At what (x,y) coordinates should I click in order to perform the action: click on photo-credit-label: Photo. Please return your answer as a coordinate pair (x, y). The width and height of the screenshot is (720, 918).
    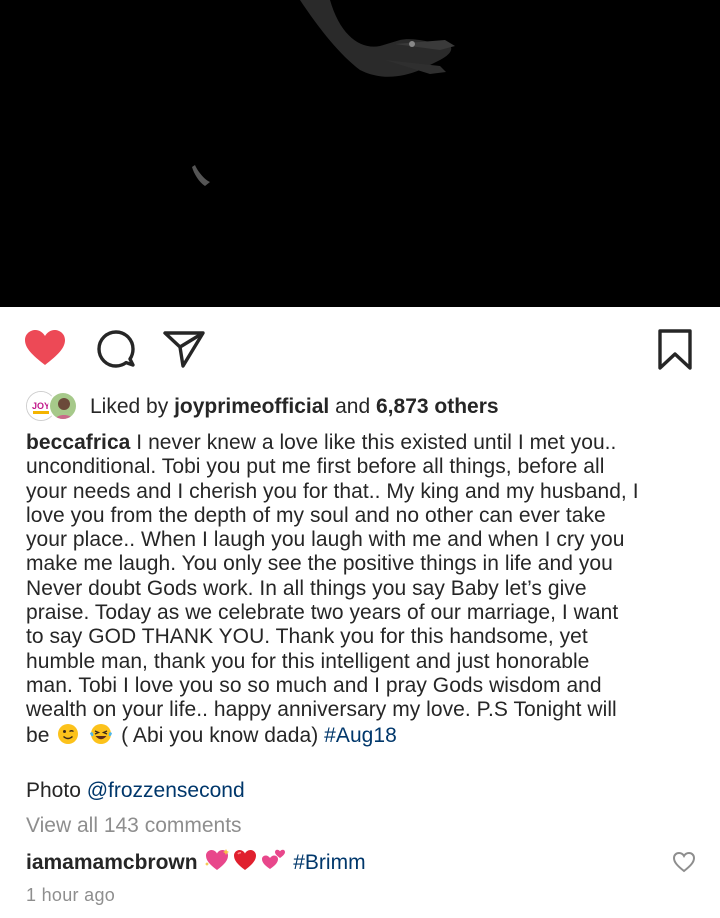
    Looking at the image, I should click on (53, 790).